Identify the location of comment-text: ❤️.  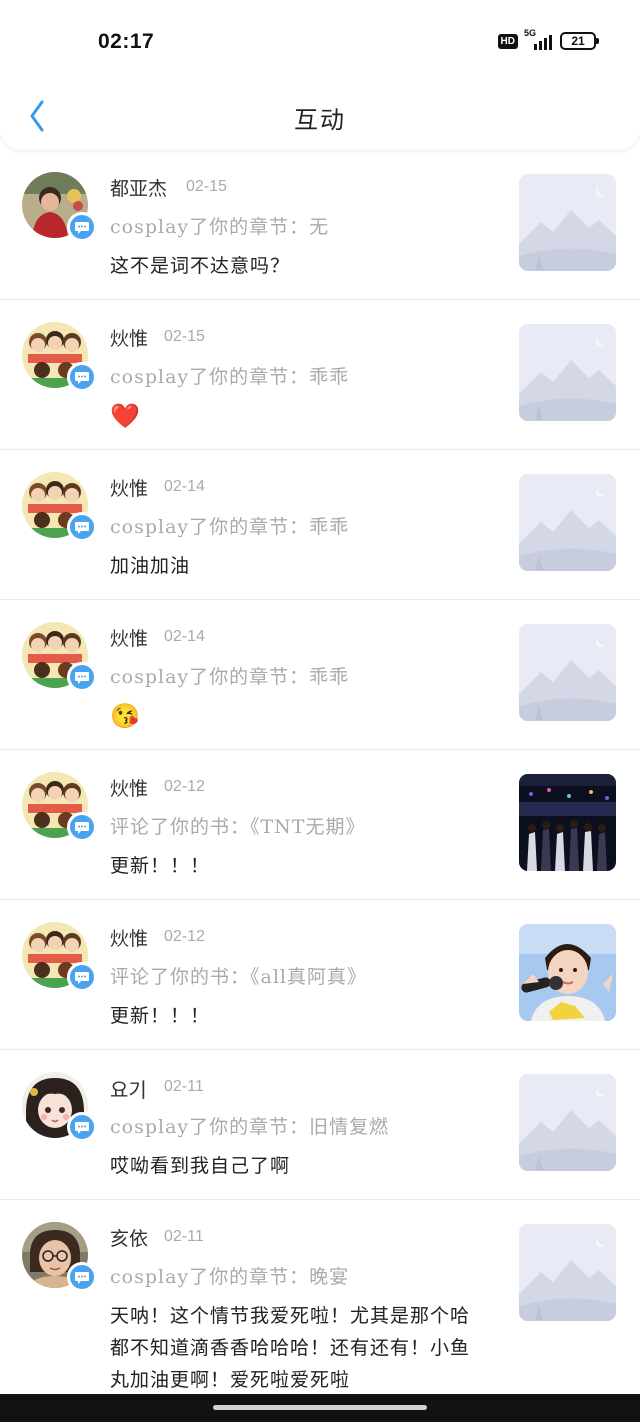
(125, 416).